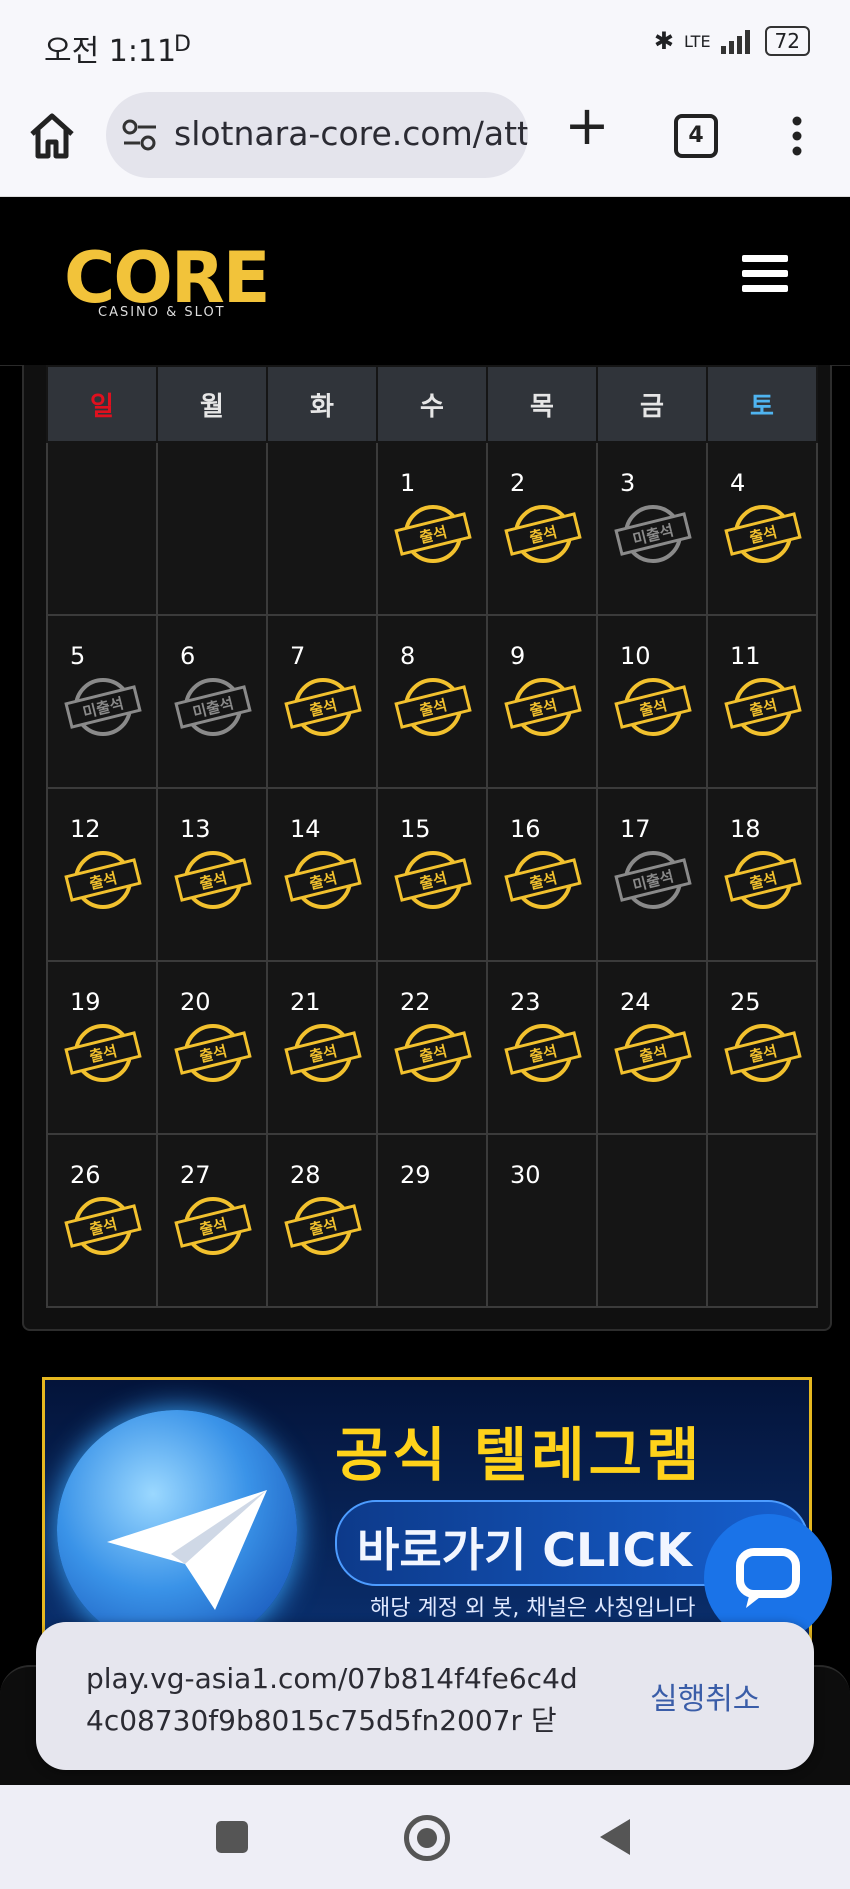 The height and width of the screenshot is (1889, 850). I want to click on calendar-week: 19 출석 20 출석 21 출석 22 출석 23 출석 24 출석 25 출석, so click(432, 1047).